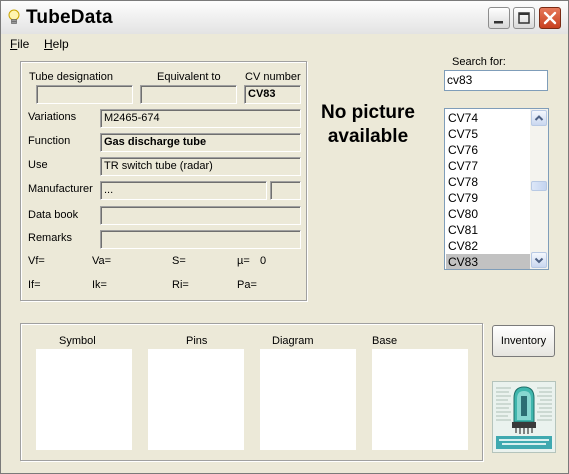 This screenshot has width=569, height=474. Describe the element at coordinates (273, 77) in the screenshot. I see `cv-number-label: CV number` at that location.